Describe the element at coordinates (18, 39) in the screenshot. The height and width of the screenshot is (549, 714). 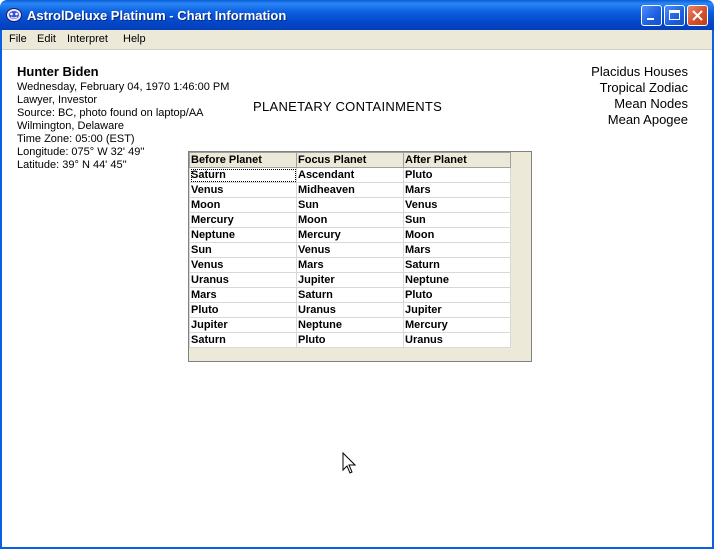
I see `menu-file: File` at that location.